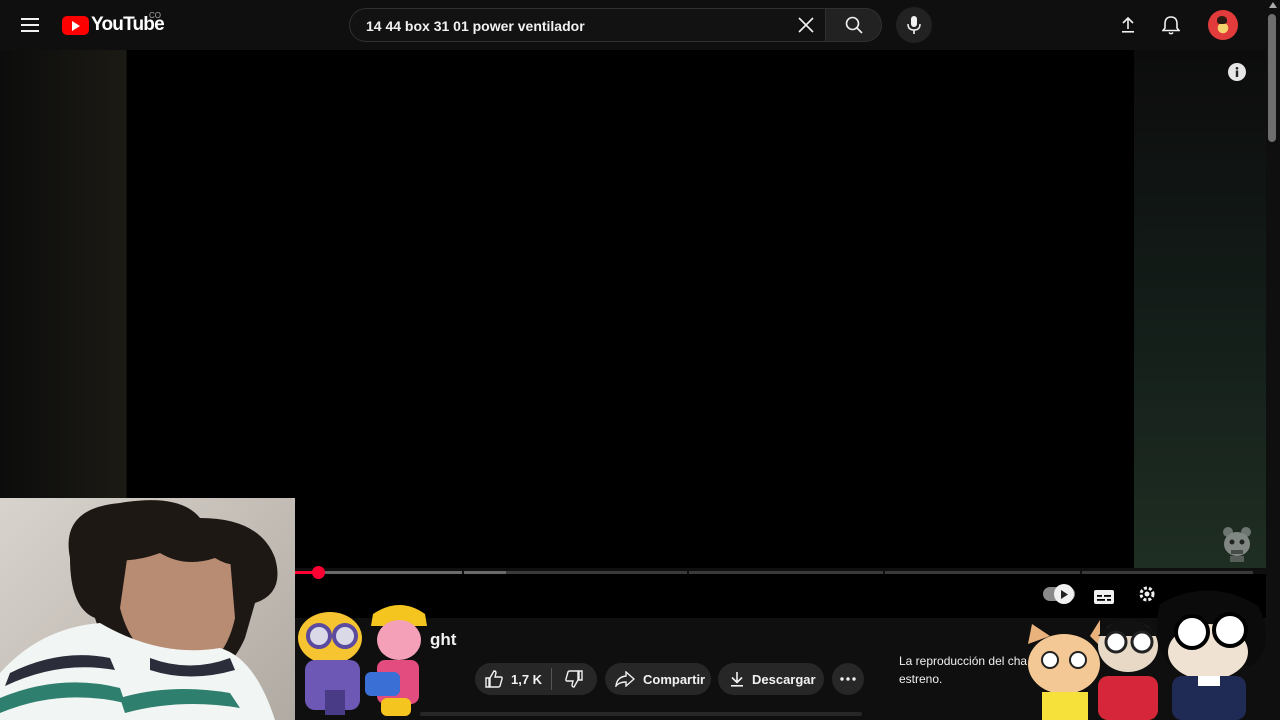 The height and width of the screenshot is (720, 1280). Describe the element at coordinates (641, 714) in the screenshot. I see `description-box-edge` at that location.